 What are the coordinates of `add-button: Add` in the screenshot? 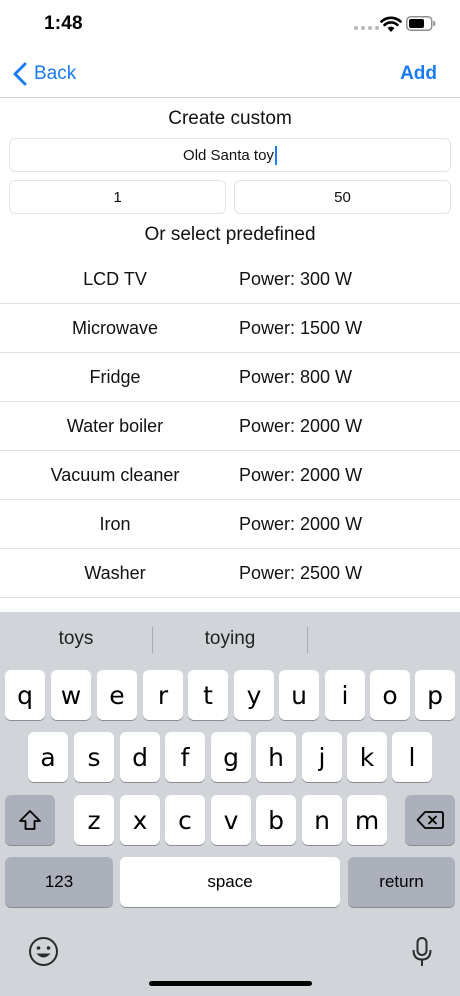 It's located at (418, 74).